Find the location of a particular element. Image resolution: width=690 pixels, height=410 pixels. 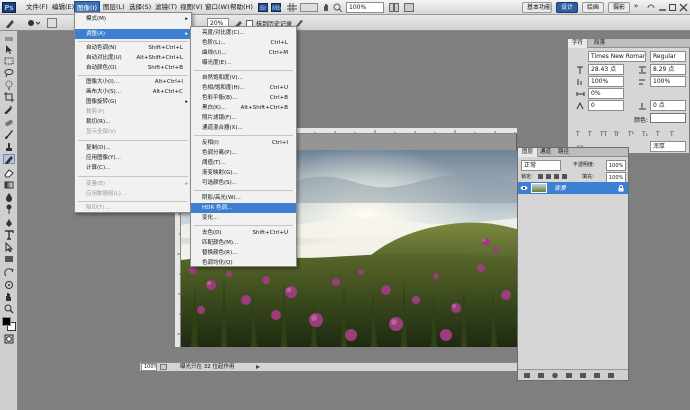

zoom-tool-icon-toolbox is located at coordinates (9, 309).